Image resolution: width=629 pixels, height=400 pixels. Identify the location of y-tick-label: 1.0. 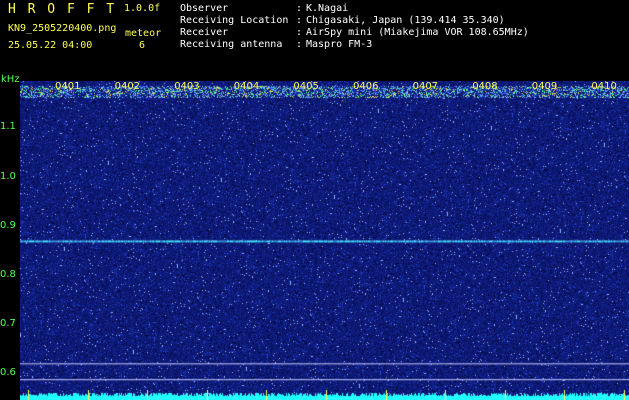
(8, 176).